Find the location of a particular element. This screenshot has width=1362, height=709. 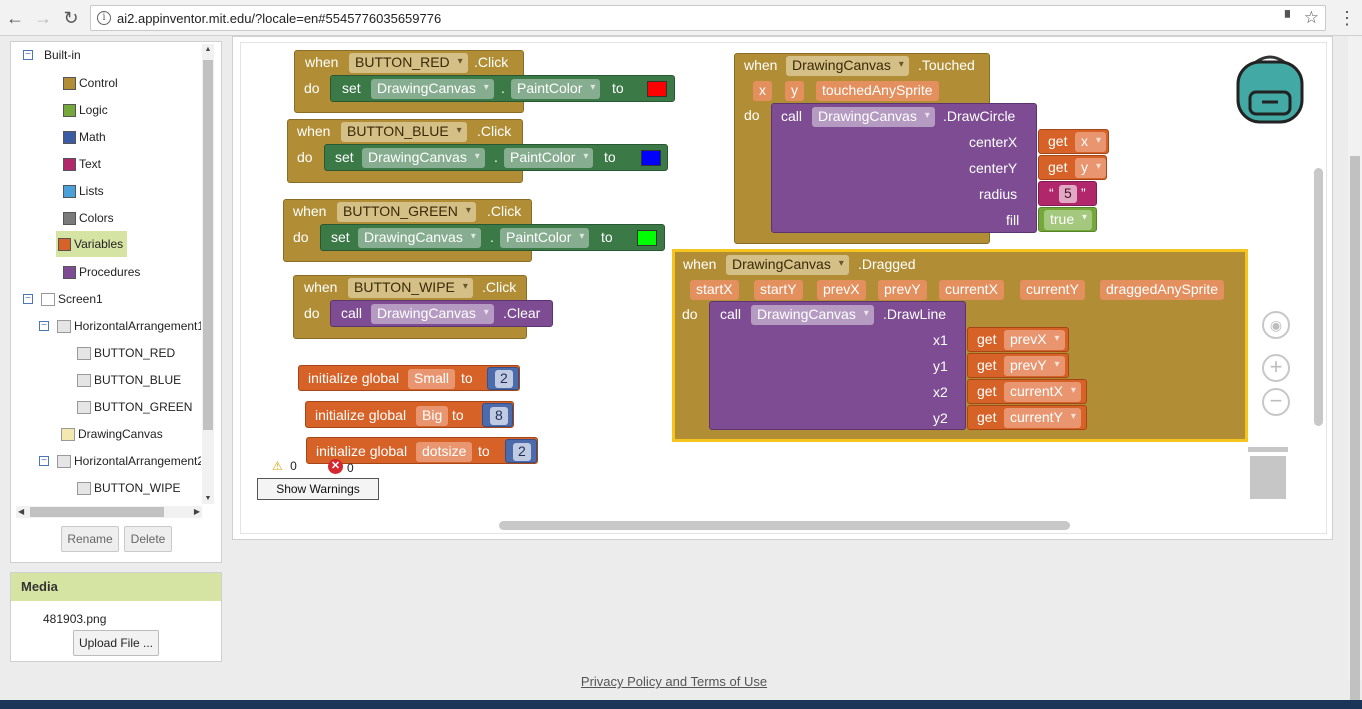

zoom-in-icon: + is located at coordinates (1276, 368).